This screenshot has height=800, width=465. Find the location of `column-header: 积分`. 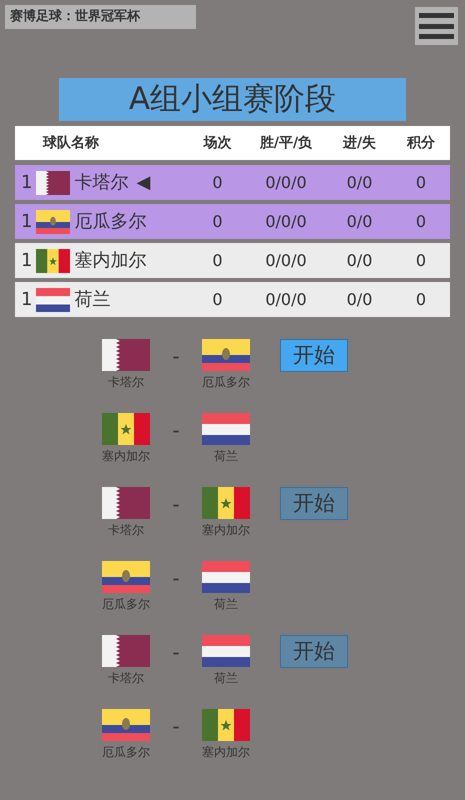

column-header: 积分 is located at coordinates (421, 143).